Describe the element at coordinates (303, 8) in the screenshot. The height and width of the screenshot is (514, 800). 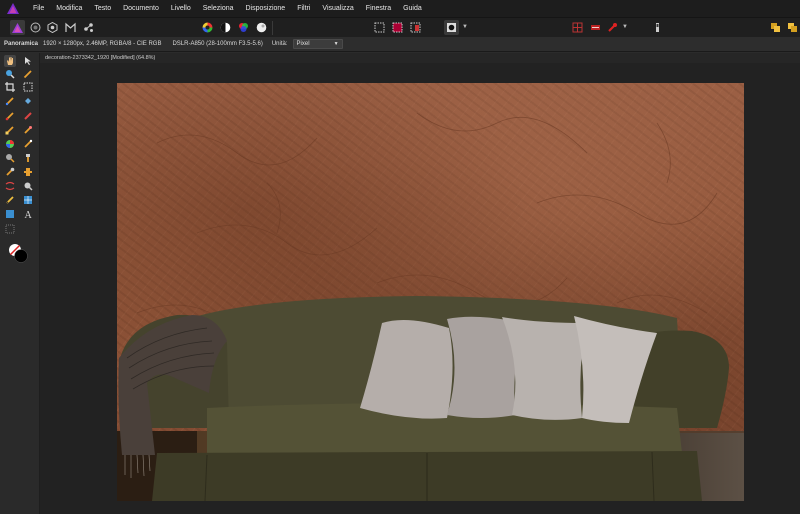
I see `menu-filtri: Filtri` at that location.